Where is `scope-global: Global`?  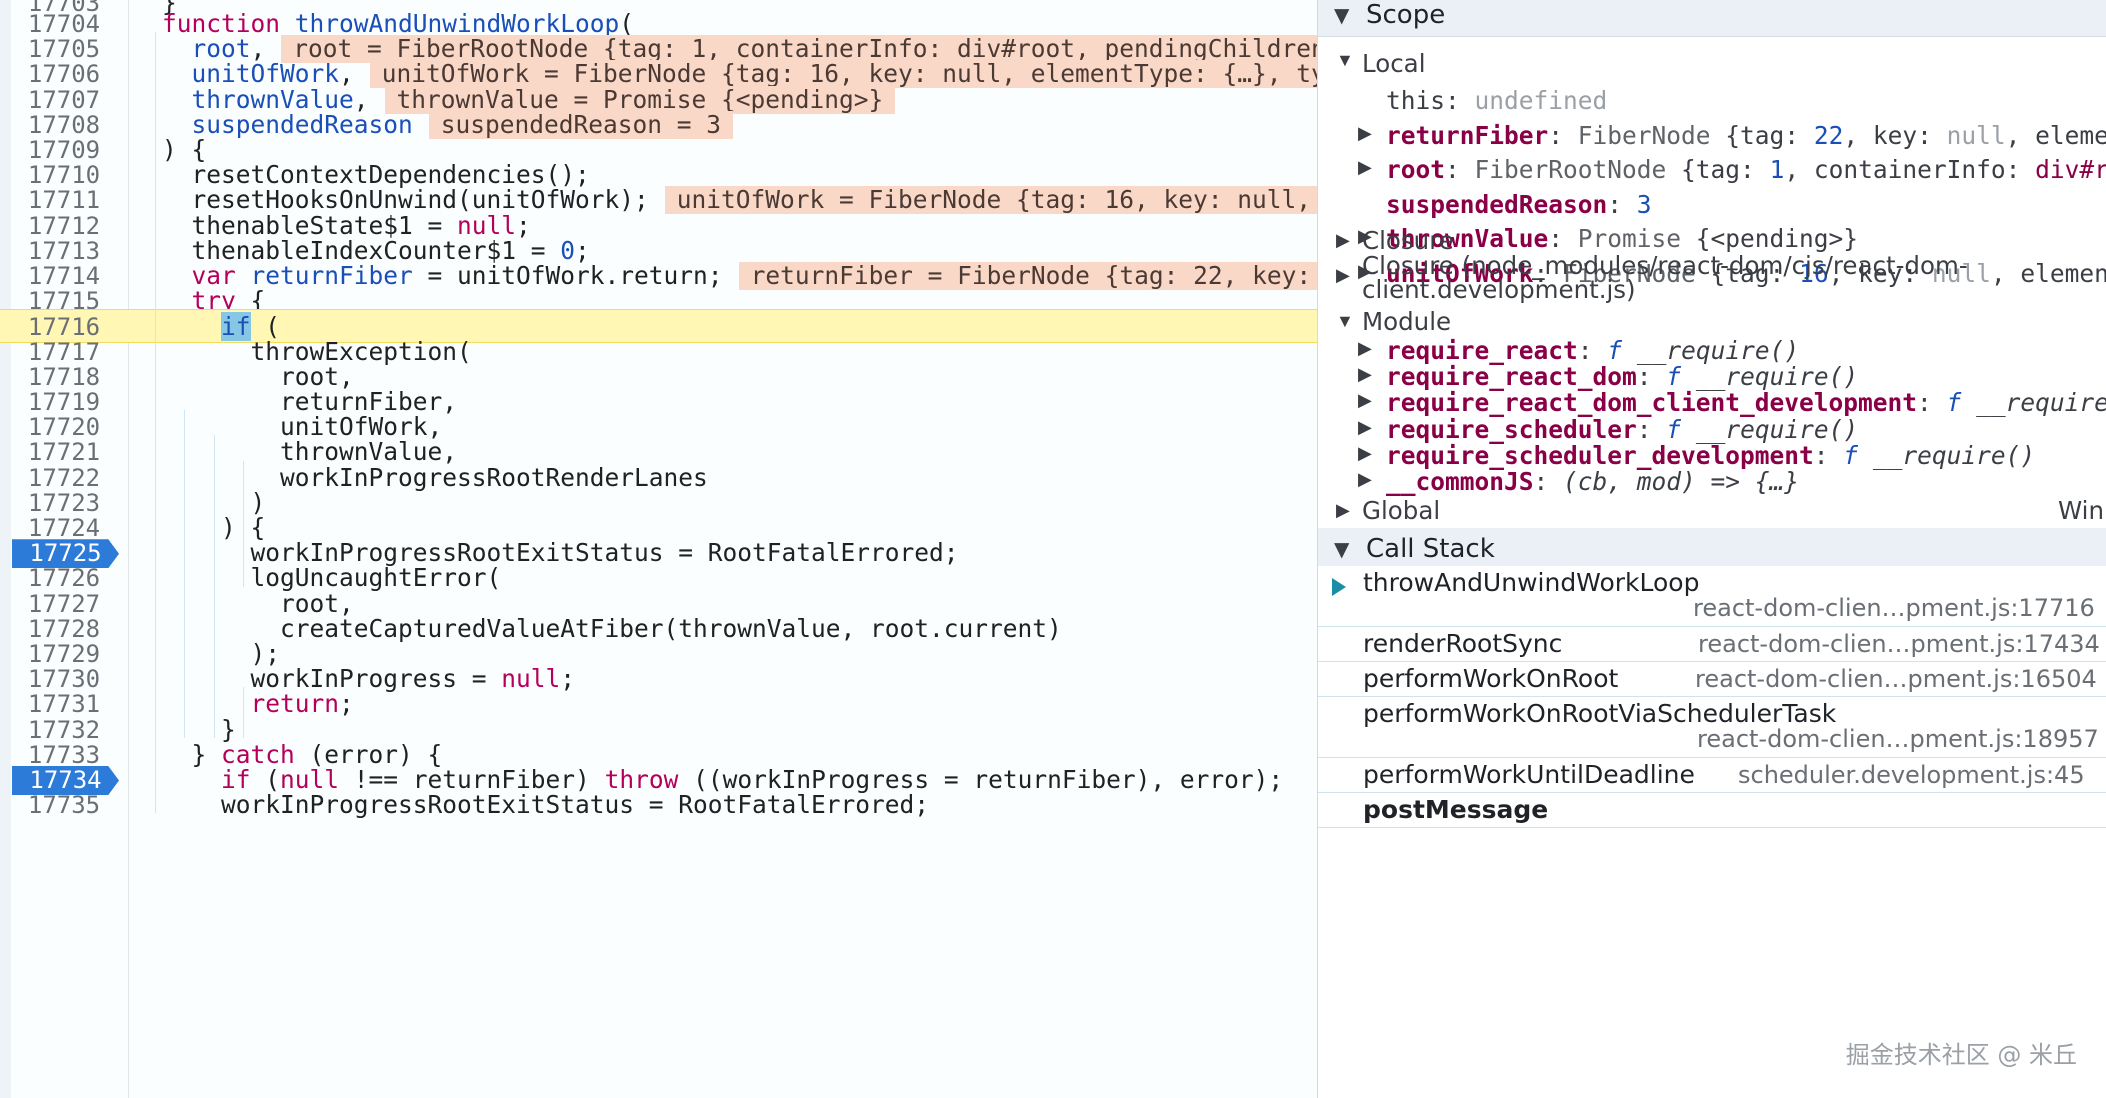
scope-global: Global is located at coordinates (1401, 511).